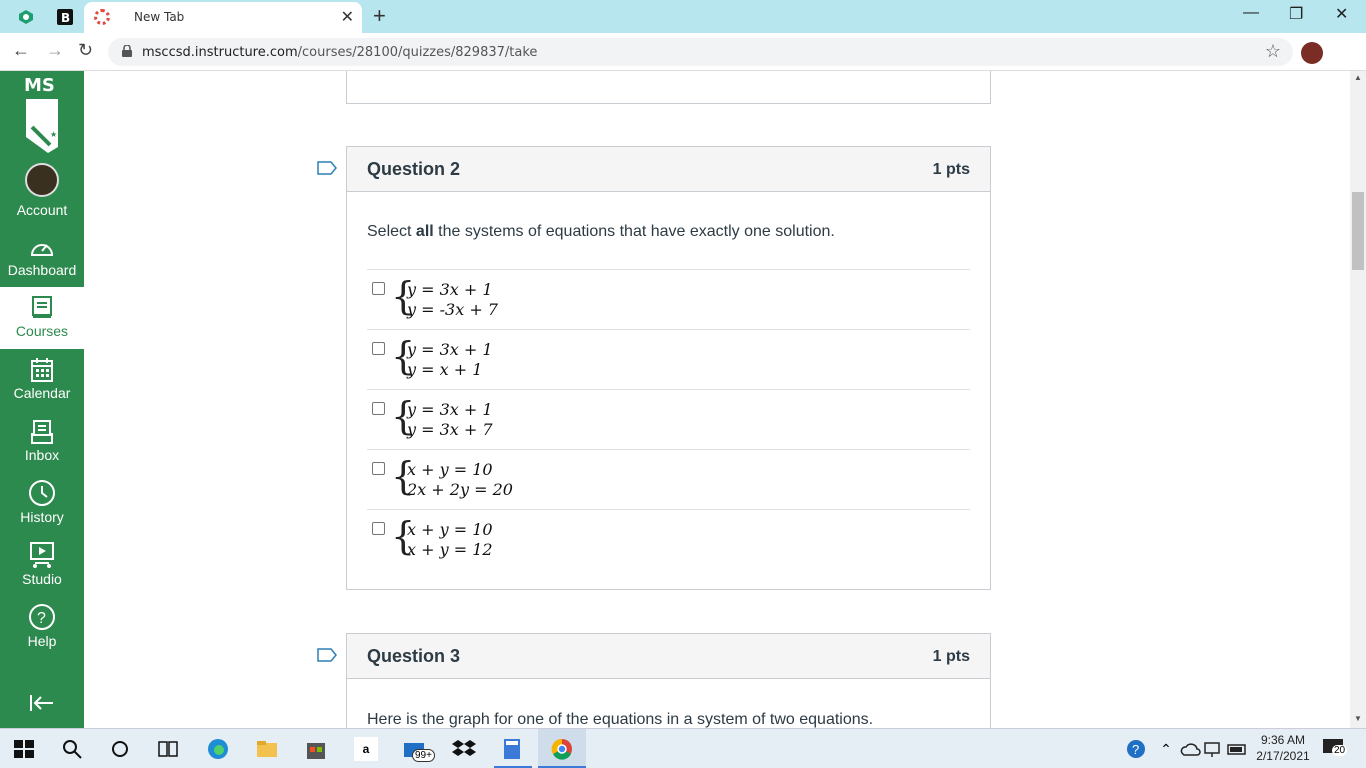  Describe the element at coordinates (39, 85) in the screenshot. I see `school-logo-text: MS` at that location.